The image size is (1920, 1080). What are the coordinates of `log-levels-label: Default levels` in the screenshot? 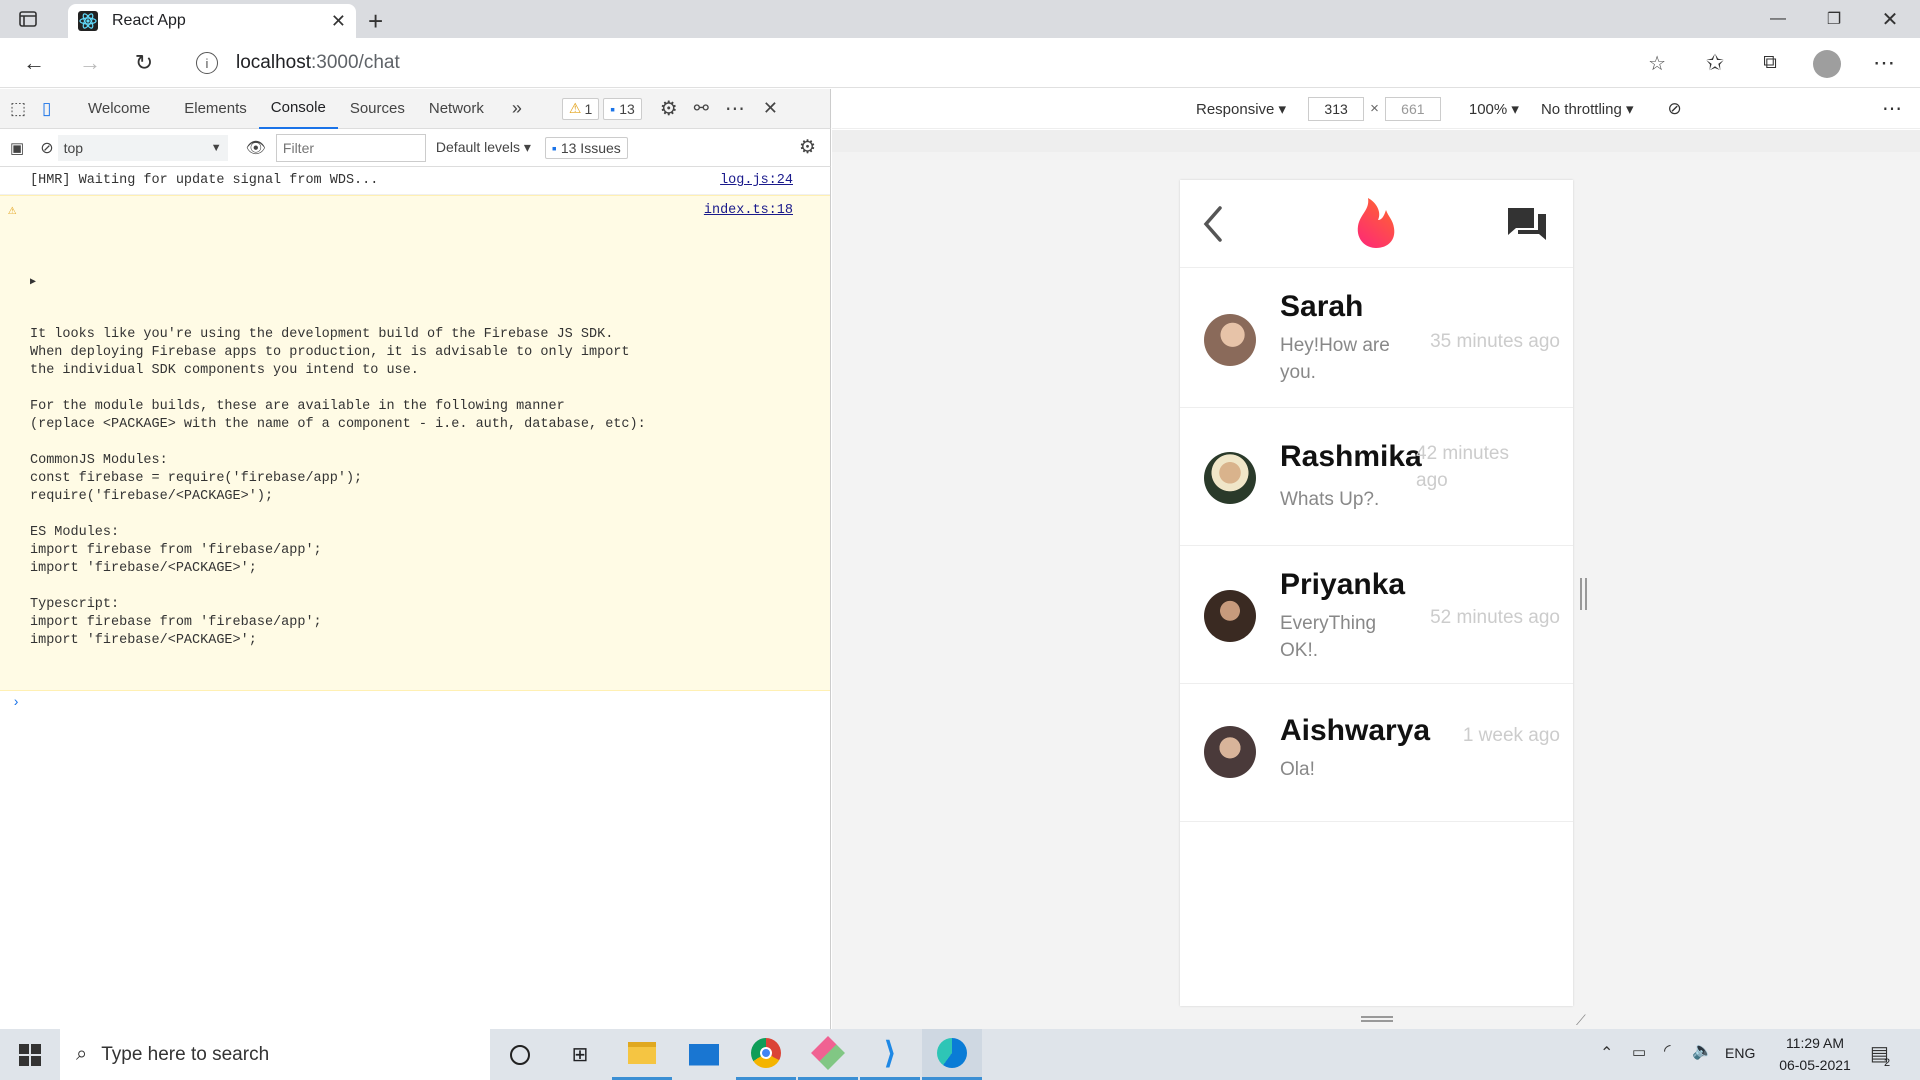 It's located at (477, 147).